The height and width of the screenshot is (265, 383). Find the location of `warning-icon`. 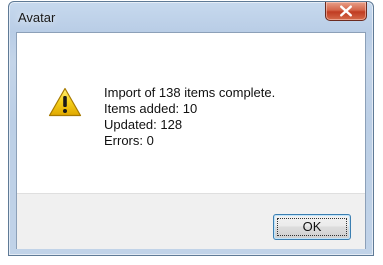

warning-icon is located at coordinates (65, 102).